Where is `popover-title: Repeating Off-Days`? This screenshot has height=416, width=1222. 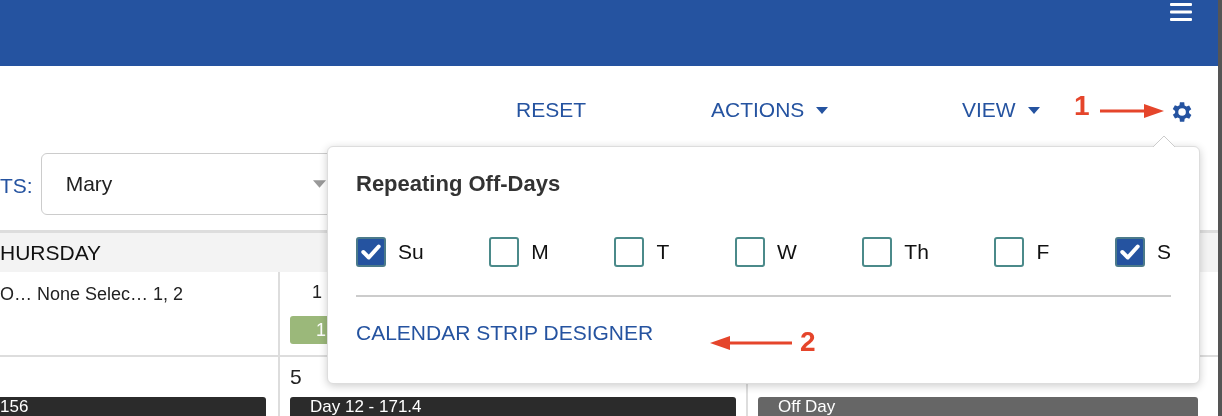 popover-title: Repeating Off-Days is located at coordinates (459, 184).